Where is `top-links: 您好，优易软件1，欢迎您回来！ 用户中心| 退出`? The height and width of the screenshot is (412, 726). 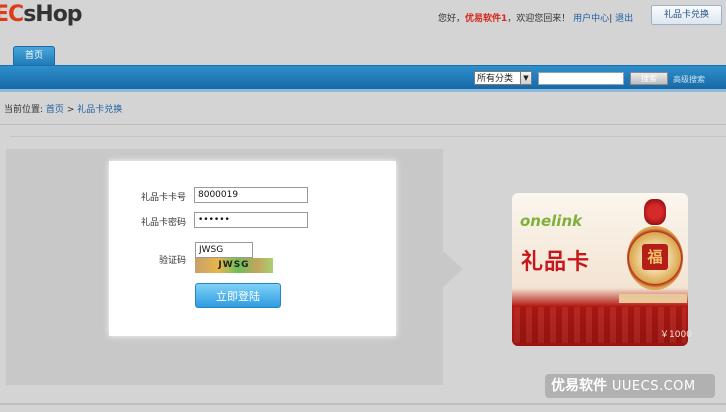 top-links: 您好，优易软件1，欢迎您回来！ 用户中心| 退出 is located at coordinates (535, 17).